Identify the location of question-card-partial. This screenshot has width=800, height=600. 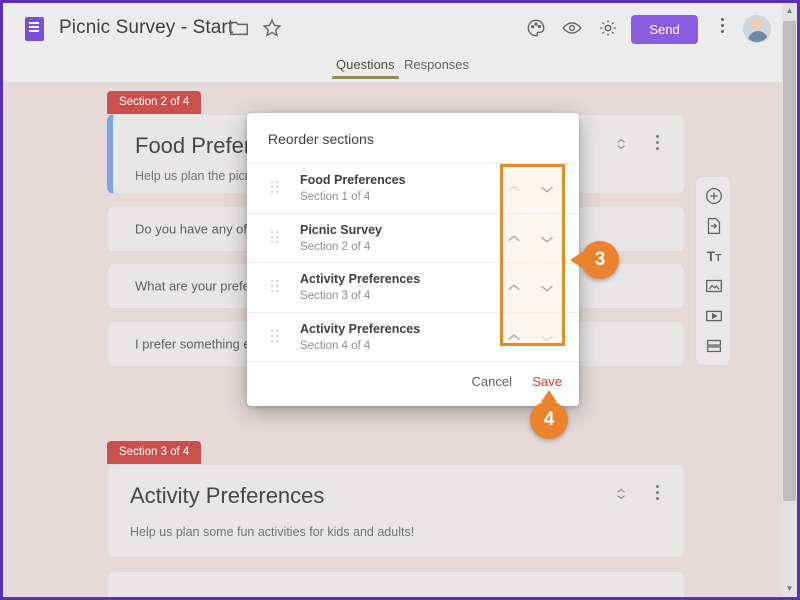
(396, 584).